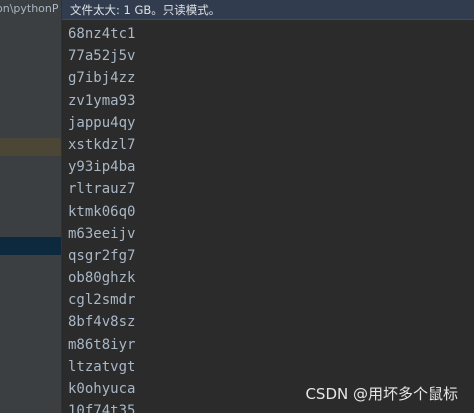 Image resolution: width=474 pixels, height=413 pixels. What do you see at coordinates (268, 10) in the screenshot?
I see `file-too-large-notice: 文件太大: 1 GB。只读模式。` at bounding box center [268, 10].